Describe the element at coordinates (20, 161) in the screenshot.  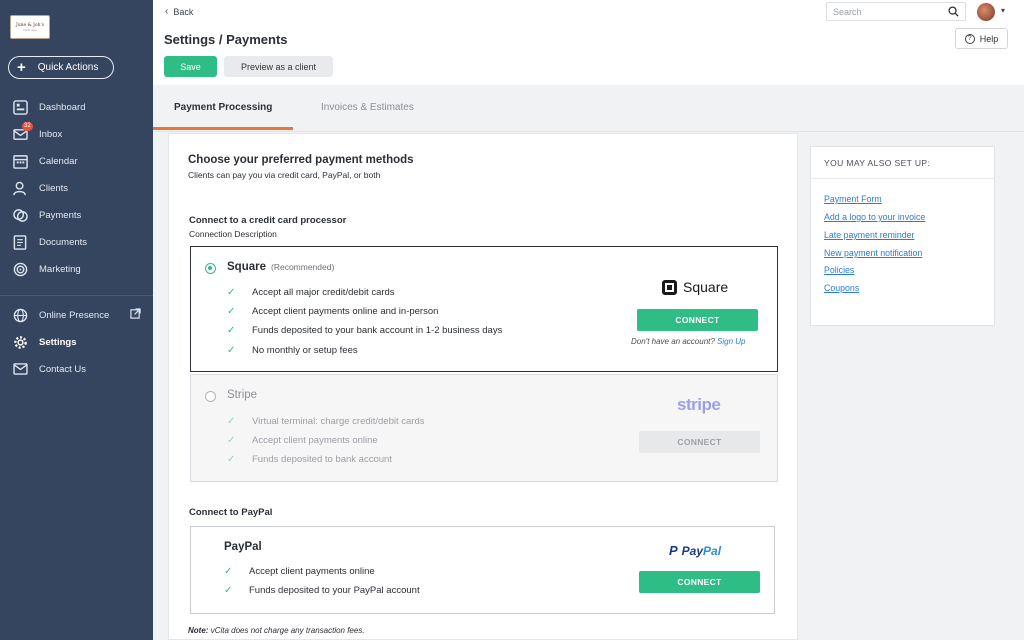
I see `calendar-icon` at that location.